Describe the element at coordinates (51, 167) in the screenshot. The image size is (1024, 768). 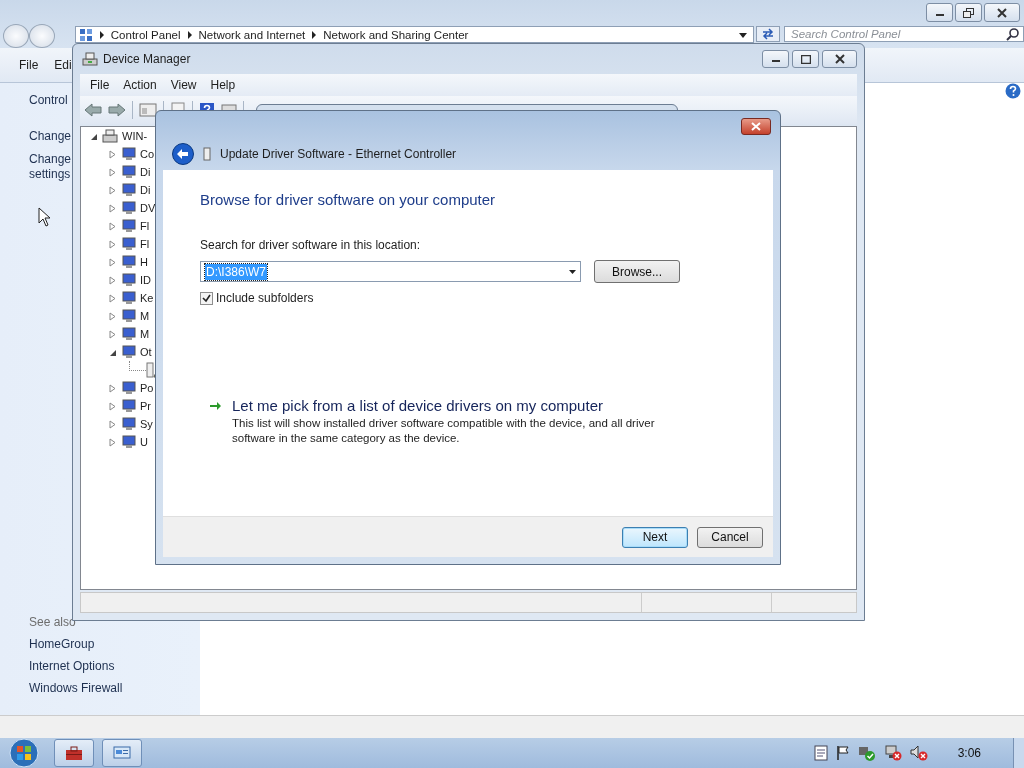
I see `nav-link: Change settings` at that location.